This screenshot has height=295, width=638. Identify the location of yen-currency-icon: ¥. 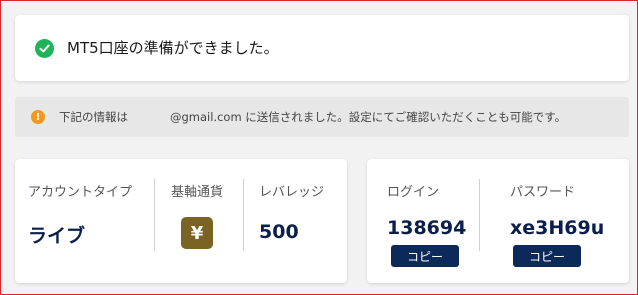
(197, 233).